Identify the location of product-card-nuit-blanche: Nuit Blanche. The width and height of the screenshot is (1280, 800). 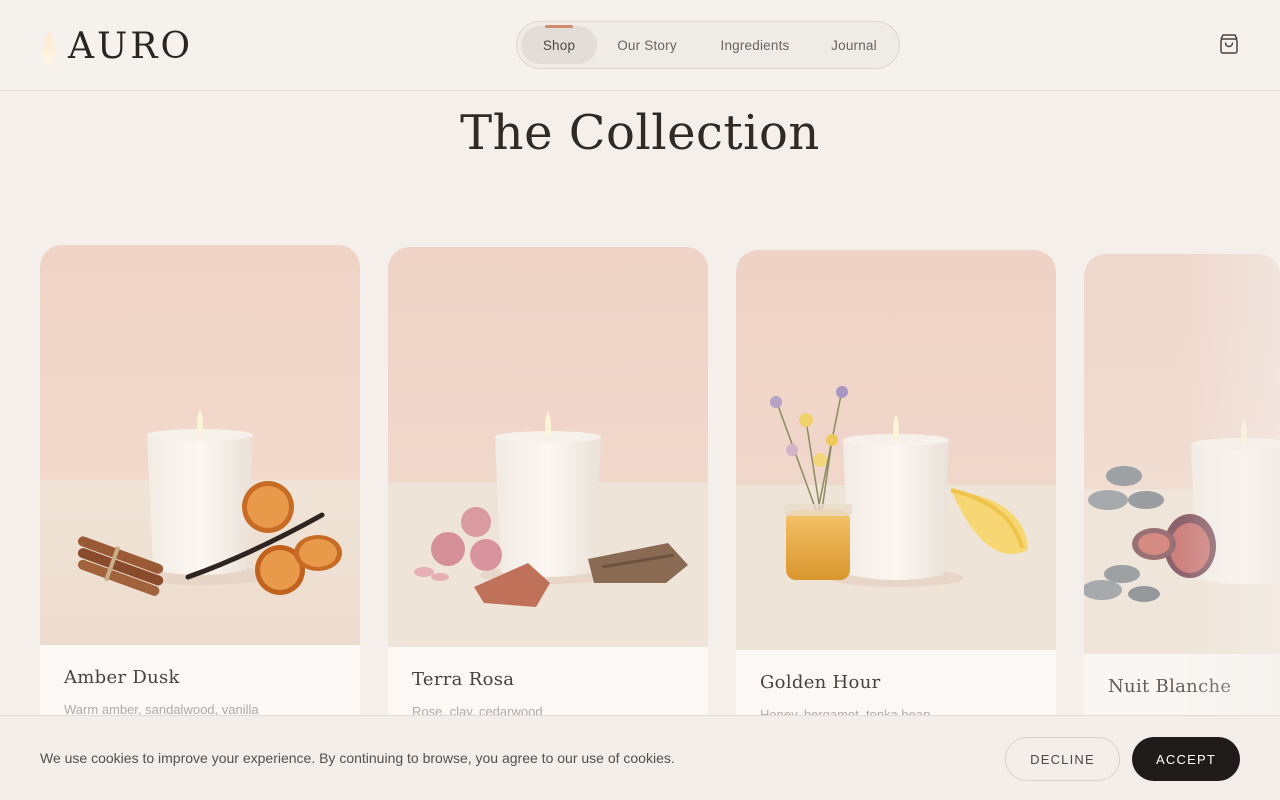
(1182, 514).